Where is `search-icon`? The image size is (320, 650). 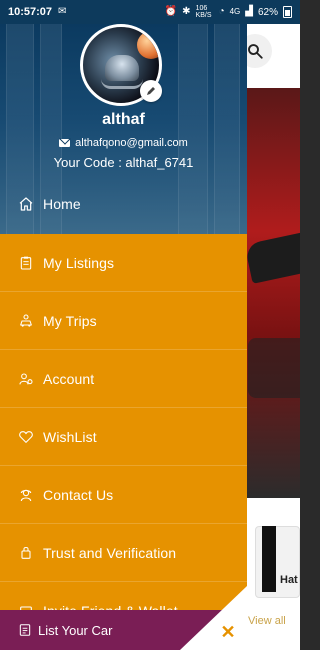
search-icon is located at coordinates (255, 51).